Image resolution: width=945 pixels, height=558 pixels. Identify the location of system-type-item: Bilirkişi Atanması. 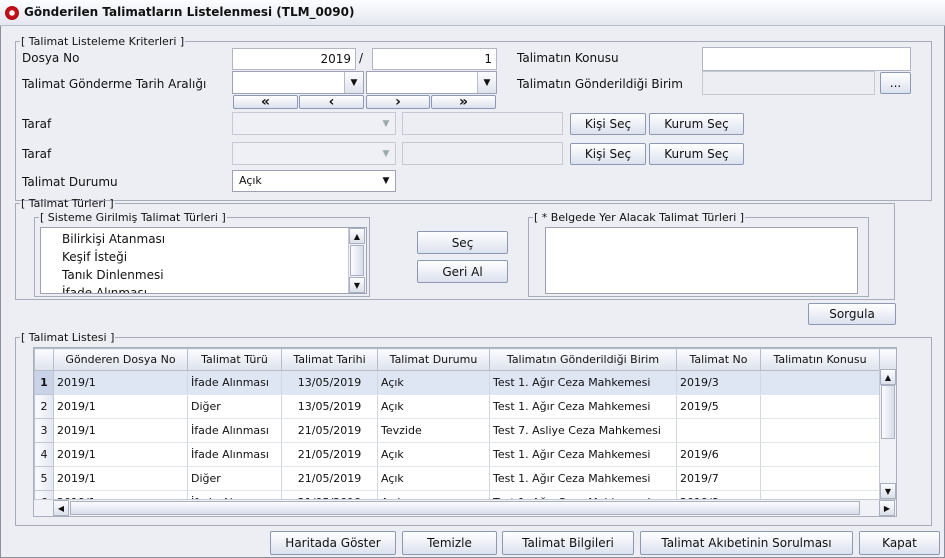
(111, 239).